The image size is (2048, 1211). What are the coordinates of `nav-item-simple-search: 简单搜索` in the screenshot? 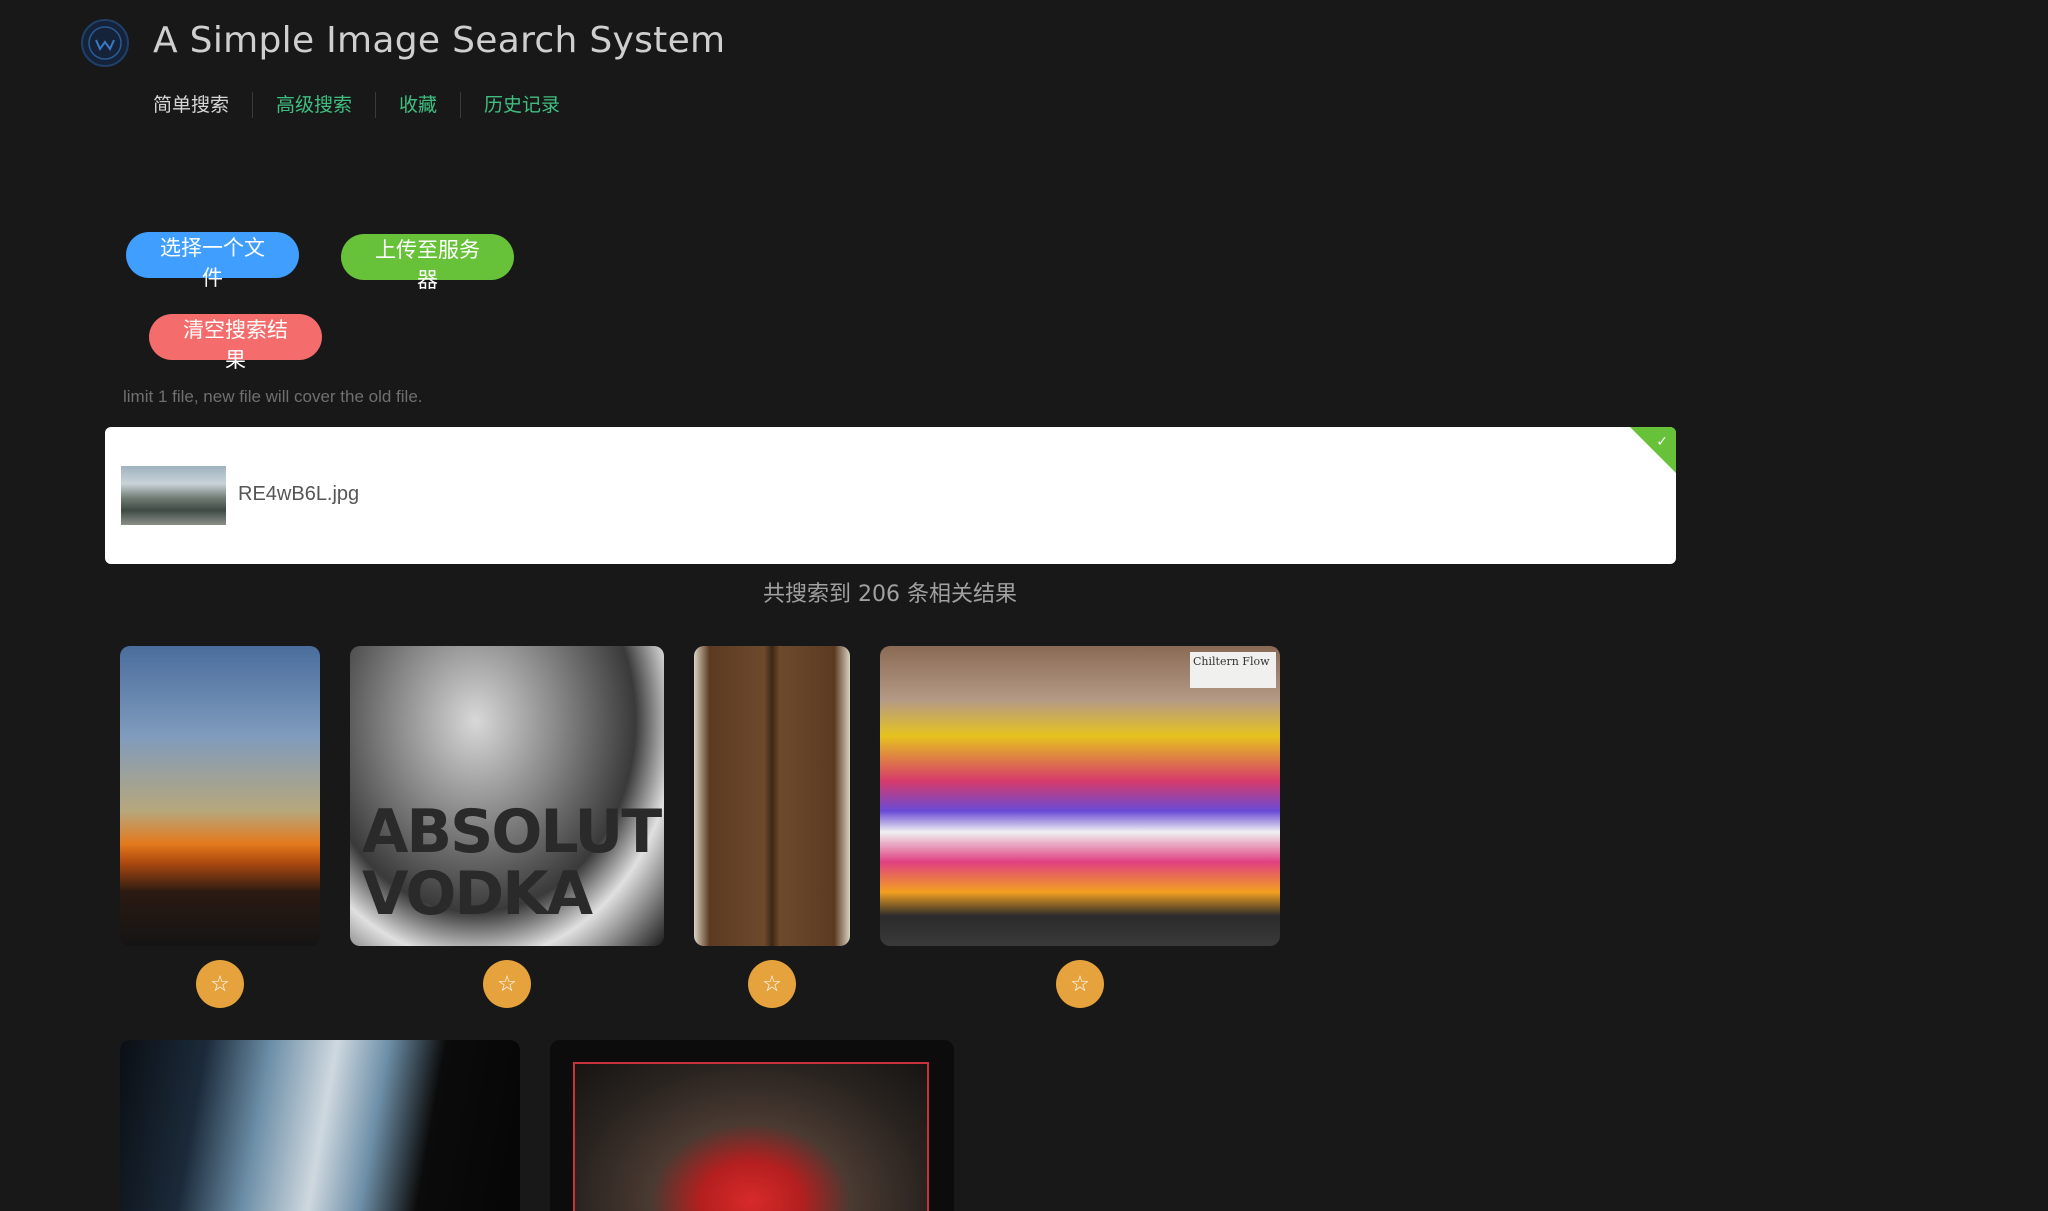 It's located at (202, 105).